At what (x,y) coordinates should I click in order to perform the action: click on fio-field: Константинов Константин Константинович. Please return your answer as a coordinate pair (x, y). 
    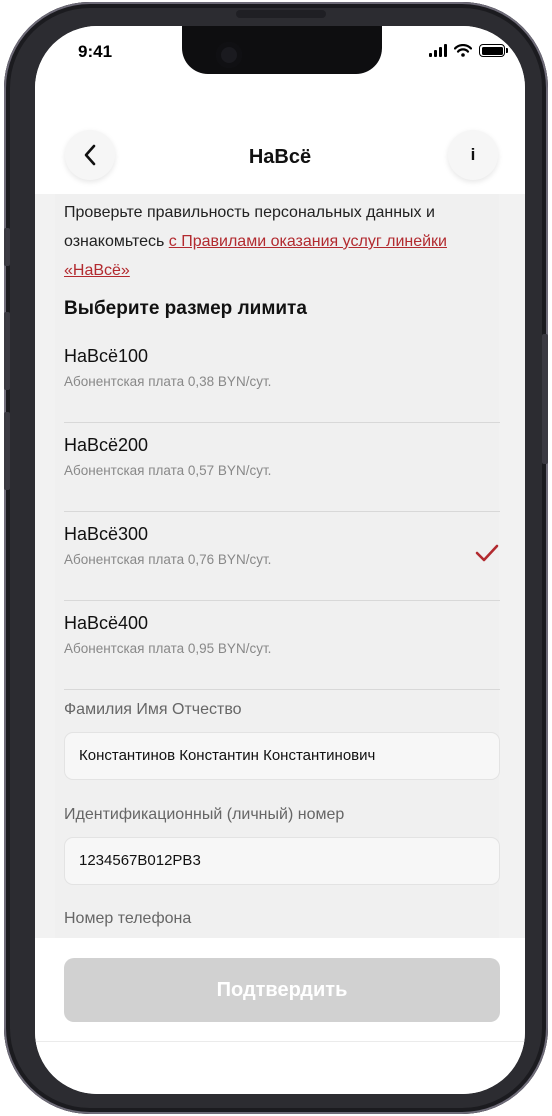
    Looking at the image, I should click on (282, 756).